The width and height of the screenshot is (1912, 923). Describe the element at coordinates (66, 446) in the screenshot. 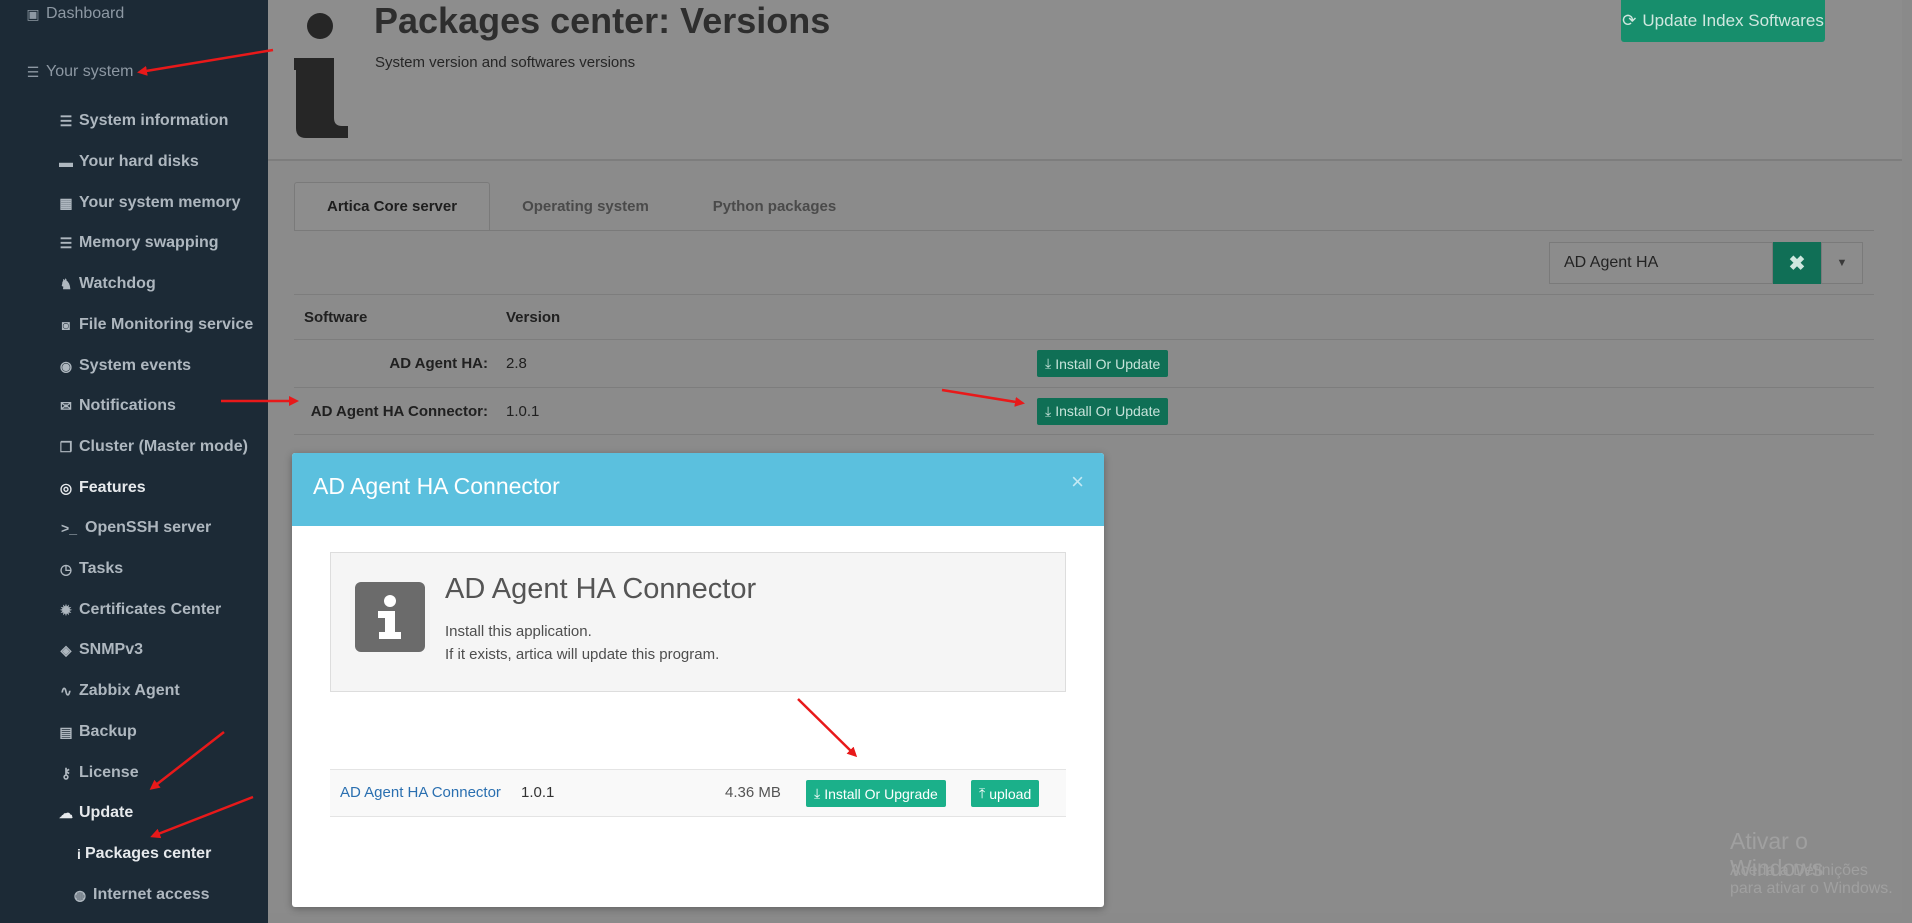

I see `copy-icon: ❐` at that location.